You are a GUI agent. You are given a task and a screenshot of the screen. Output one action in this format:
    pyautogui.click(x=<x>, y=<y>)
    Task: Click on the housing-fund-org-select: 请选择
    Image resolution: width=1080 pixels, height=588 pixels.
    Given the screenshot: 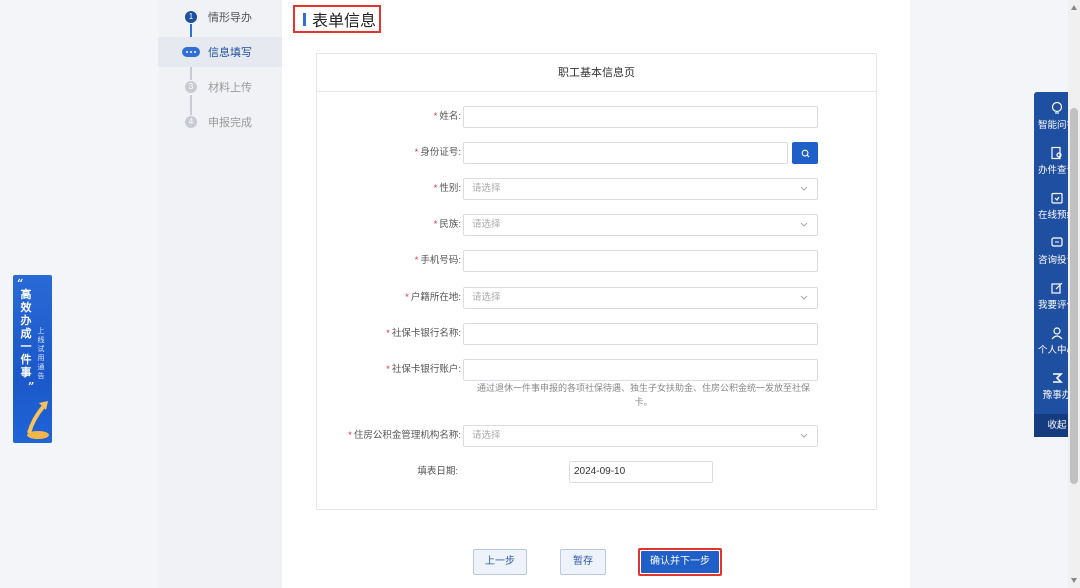 What is the action you would take?
    pyautogui.click(x=640, y=436)
    